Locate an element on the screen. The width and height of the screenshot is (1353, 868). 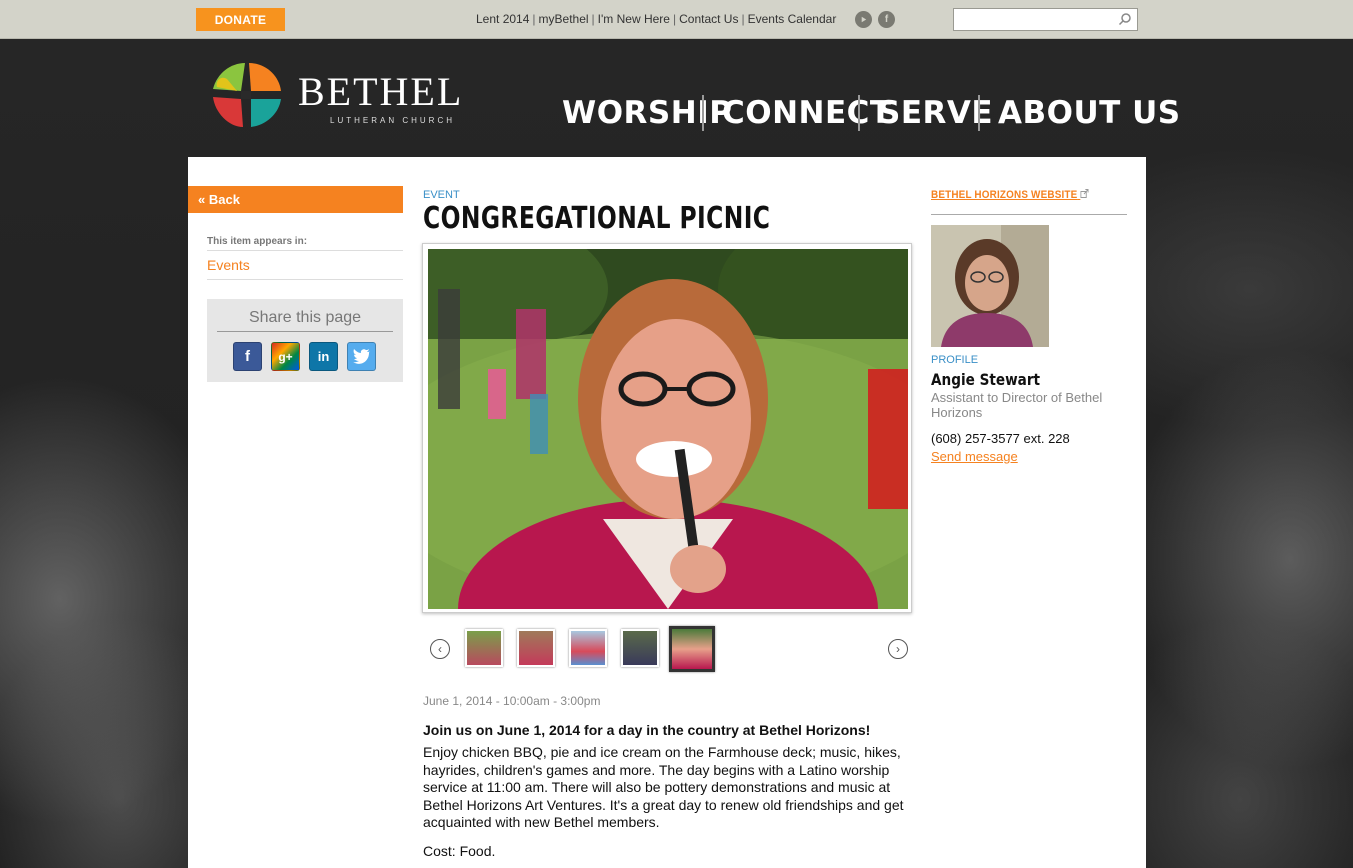
event-type-label: EVENT is located at coordinates (441, 195).